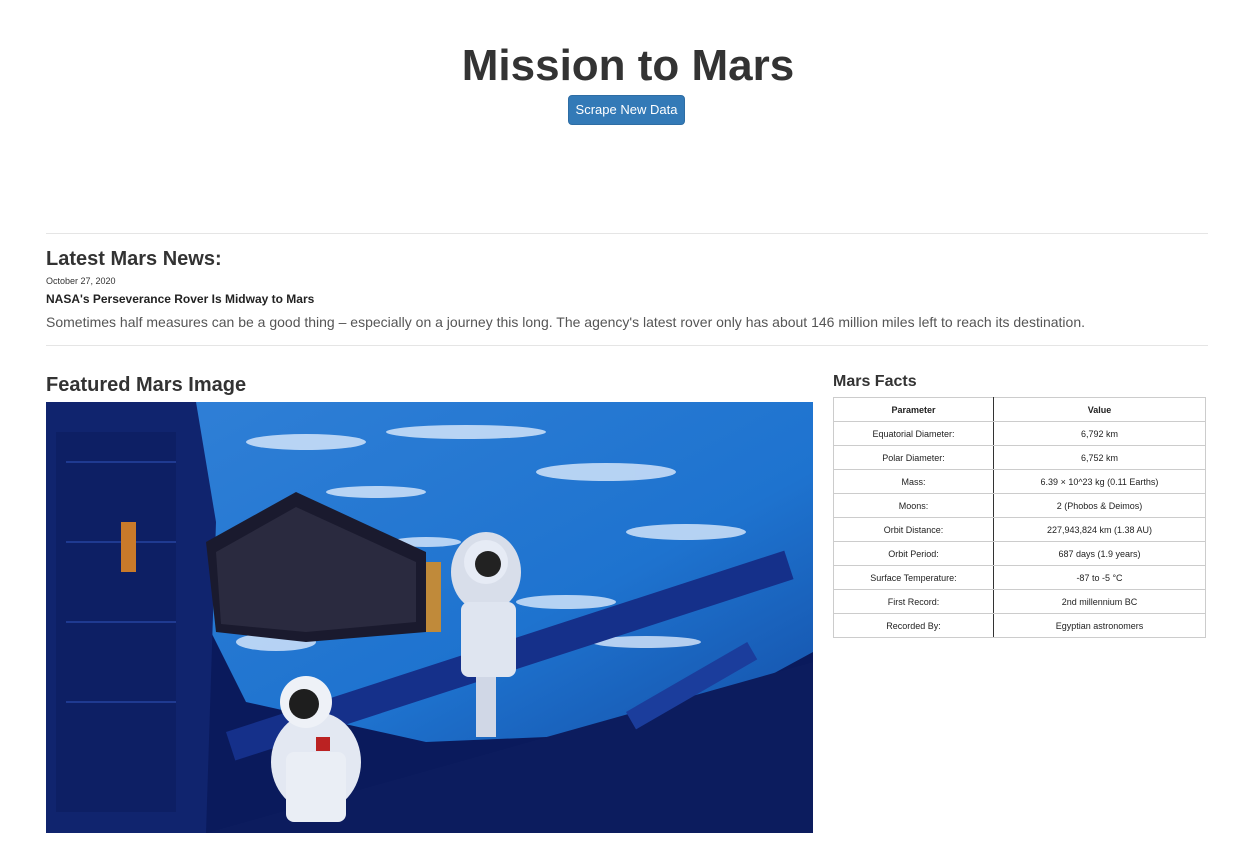 This screenshot has height=849, width=1256. I want to click on table-header-row: Parameter Value, so click(1019, 409).